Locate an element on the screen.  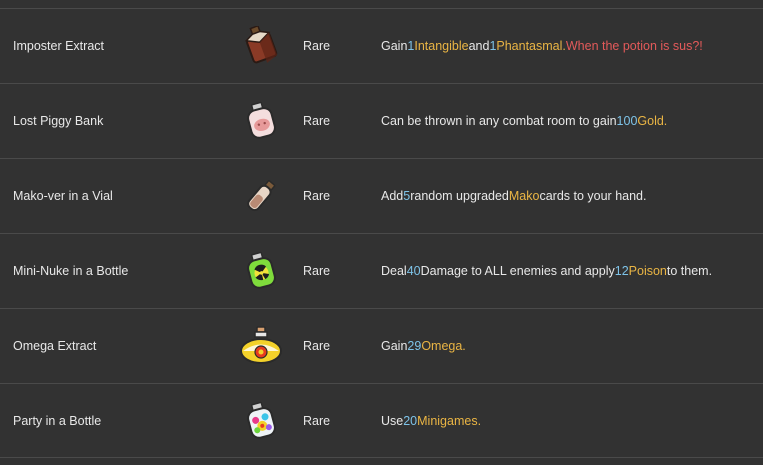
omega-flask-icon is located at coordinates (261, 346).